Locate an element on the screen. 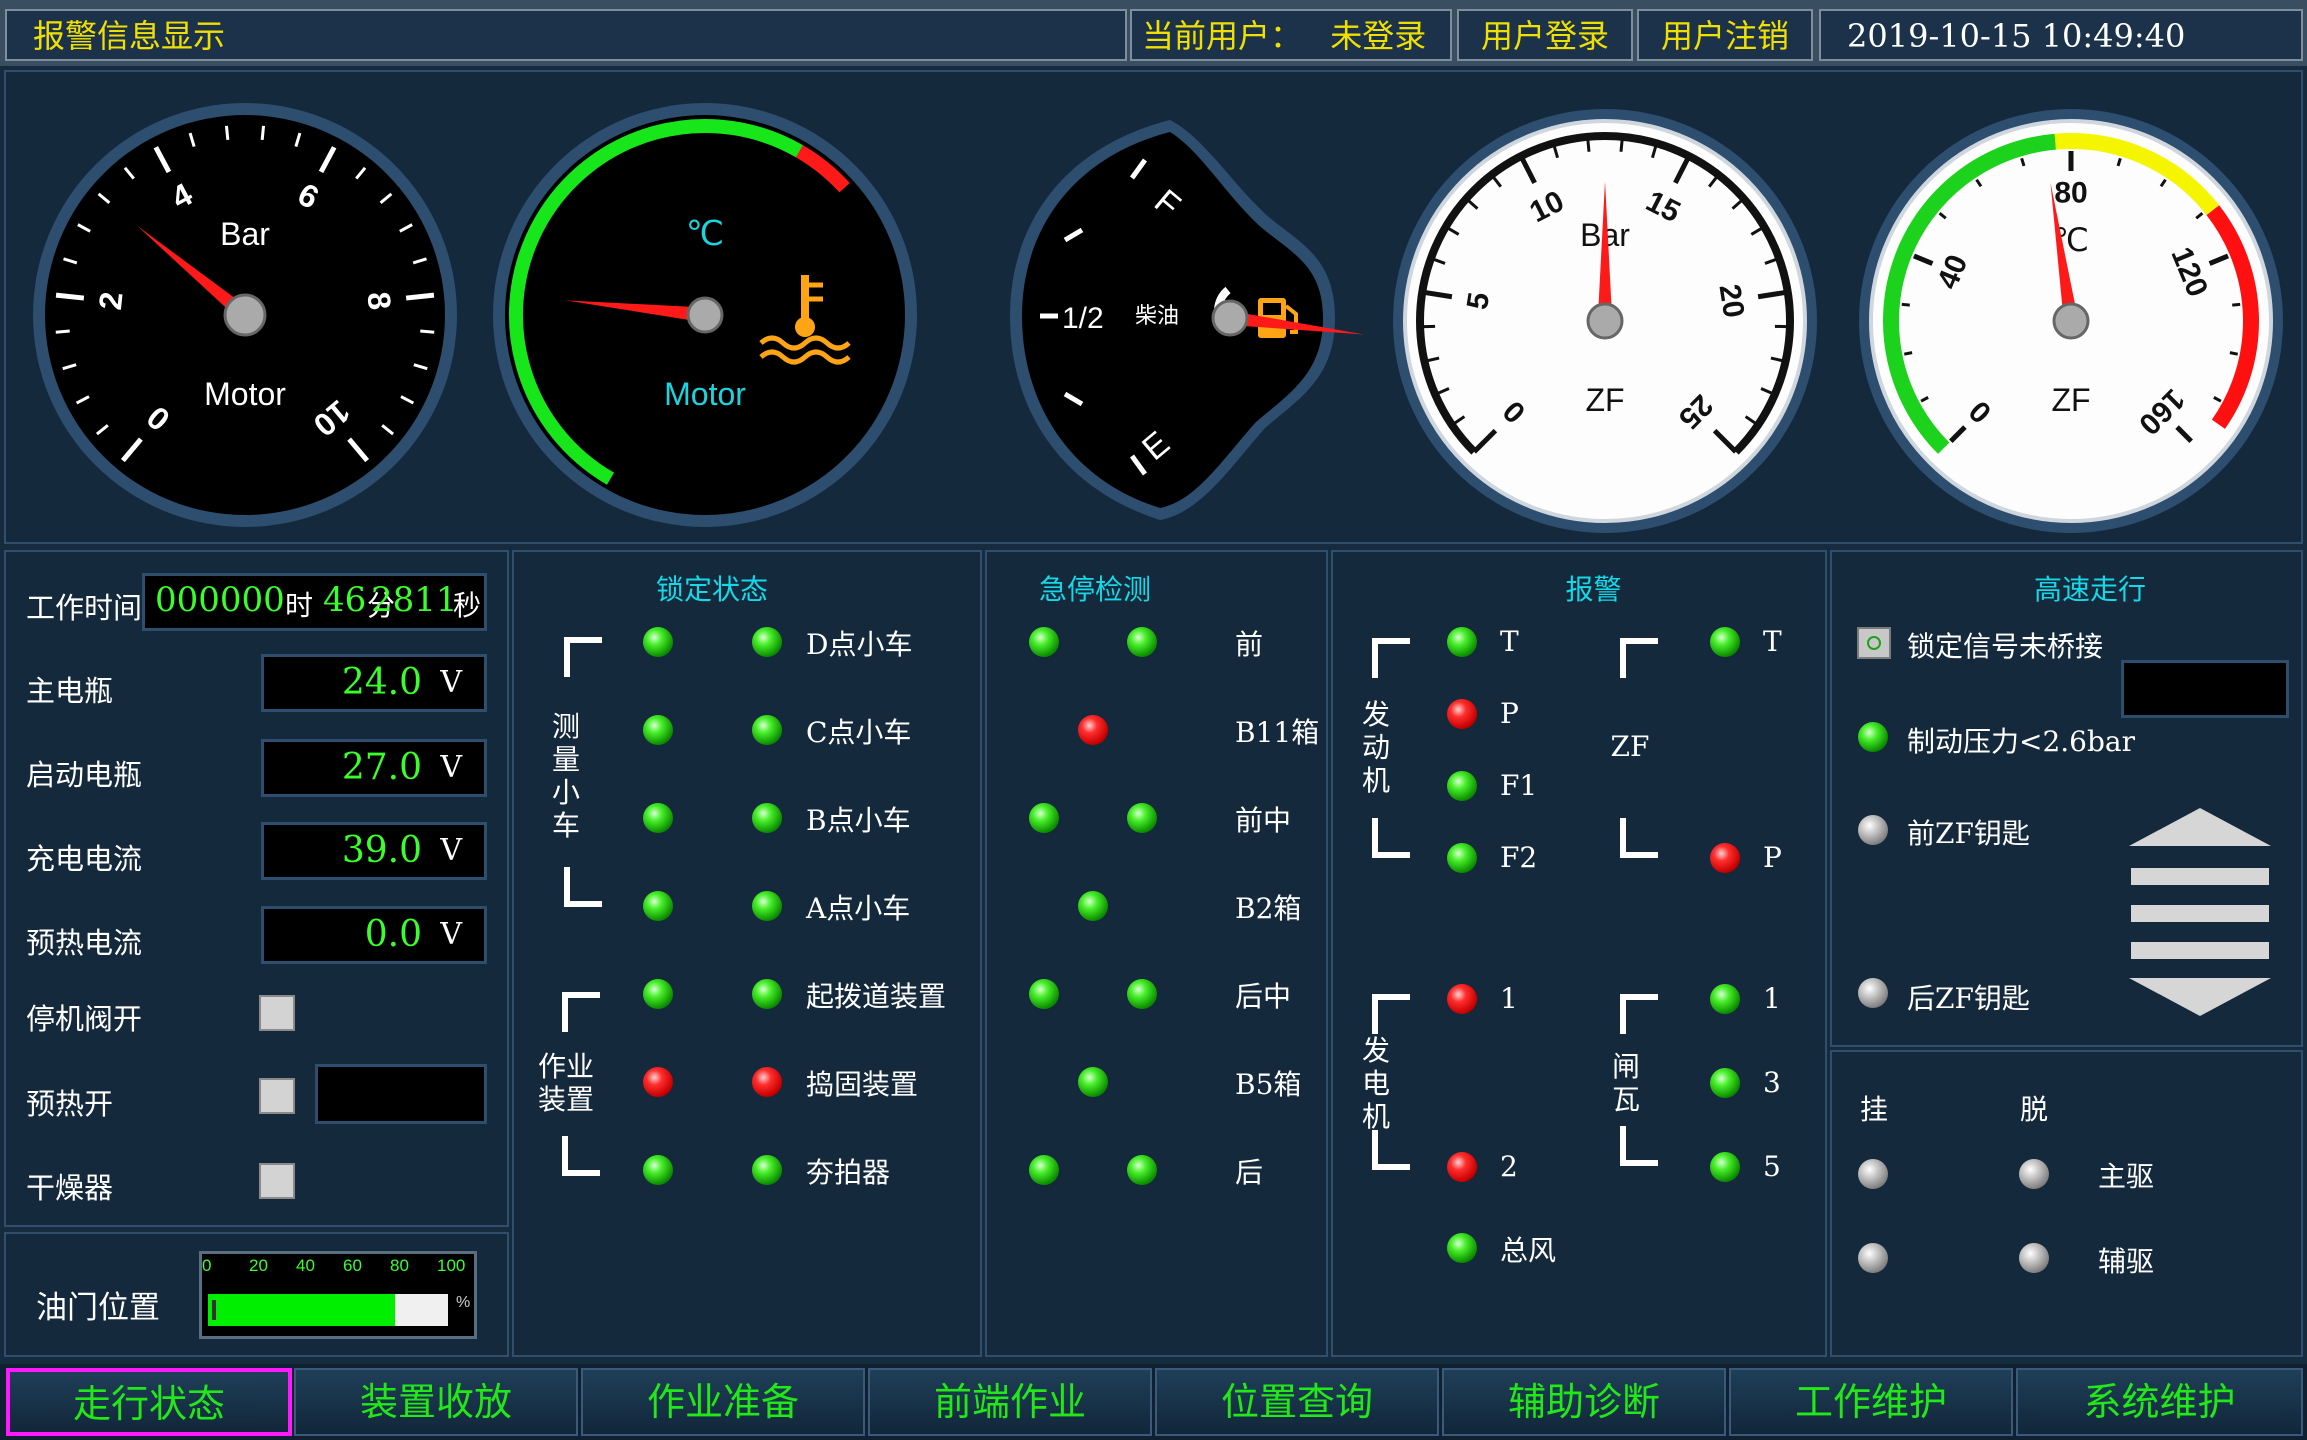 The height and width of the screenshot is (1440, 2307). generator-alarm-label: 1 is located at coordinates (1509, 998).